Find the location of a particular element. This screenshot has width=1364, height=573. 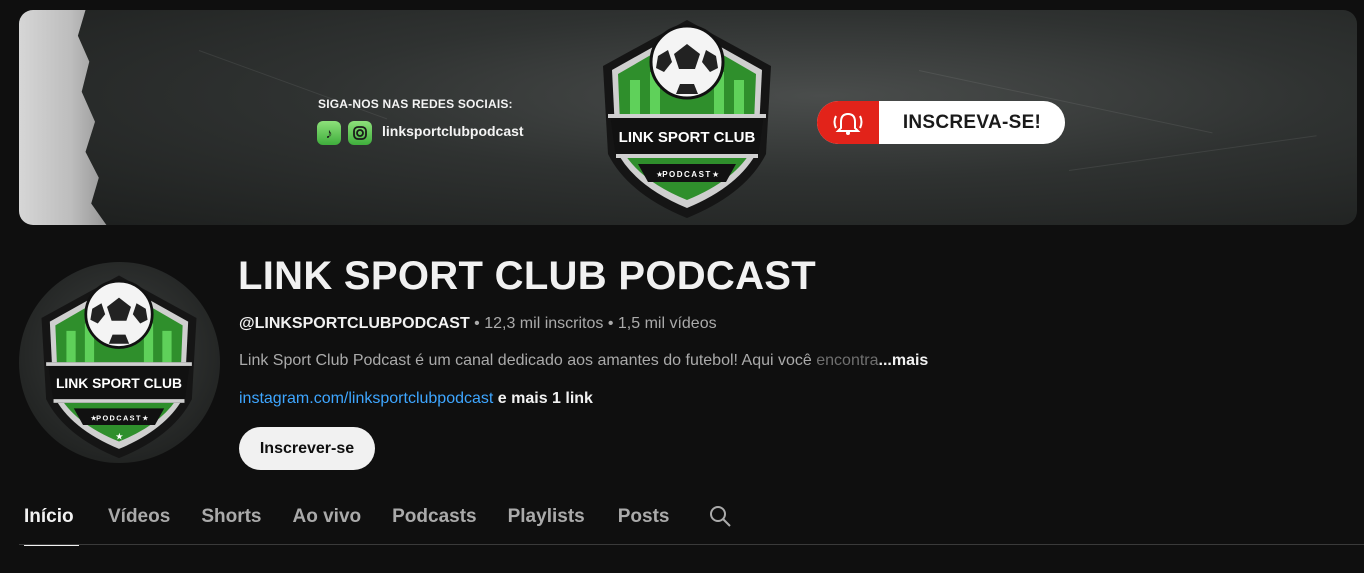

subscribe-button: Inscrever-se is located at coordinates (307, 448).